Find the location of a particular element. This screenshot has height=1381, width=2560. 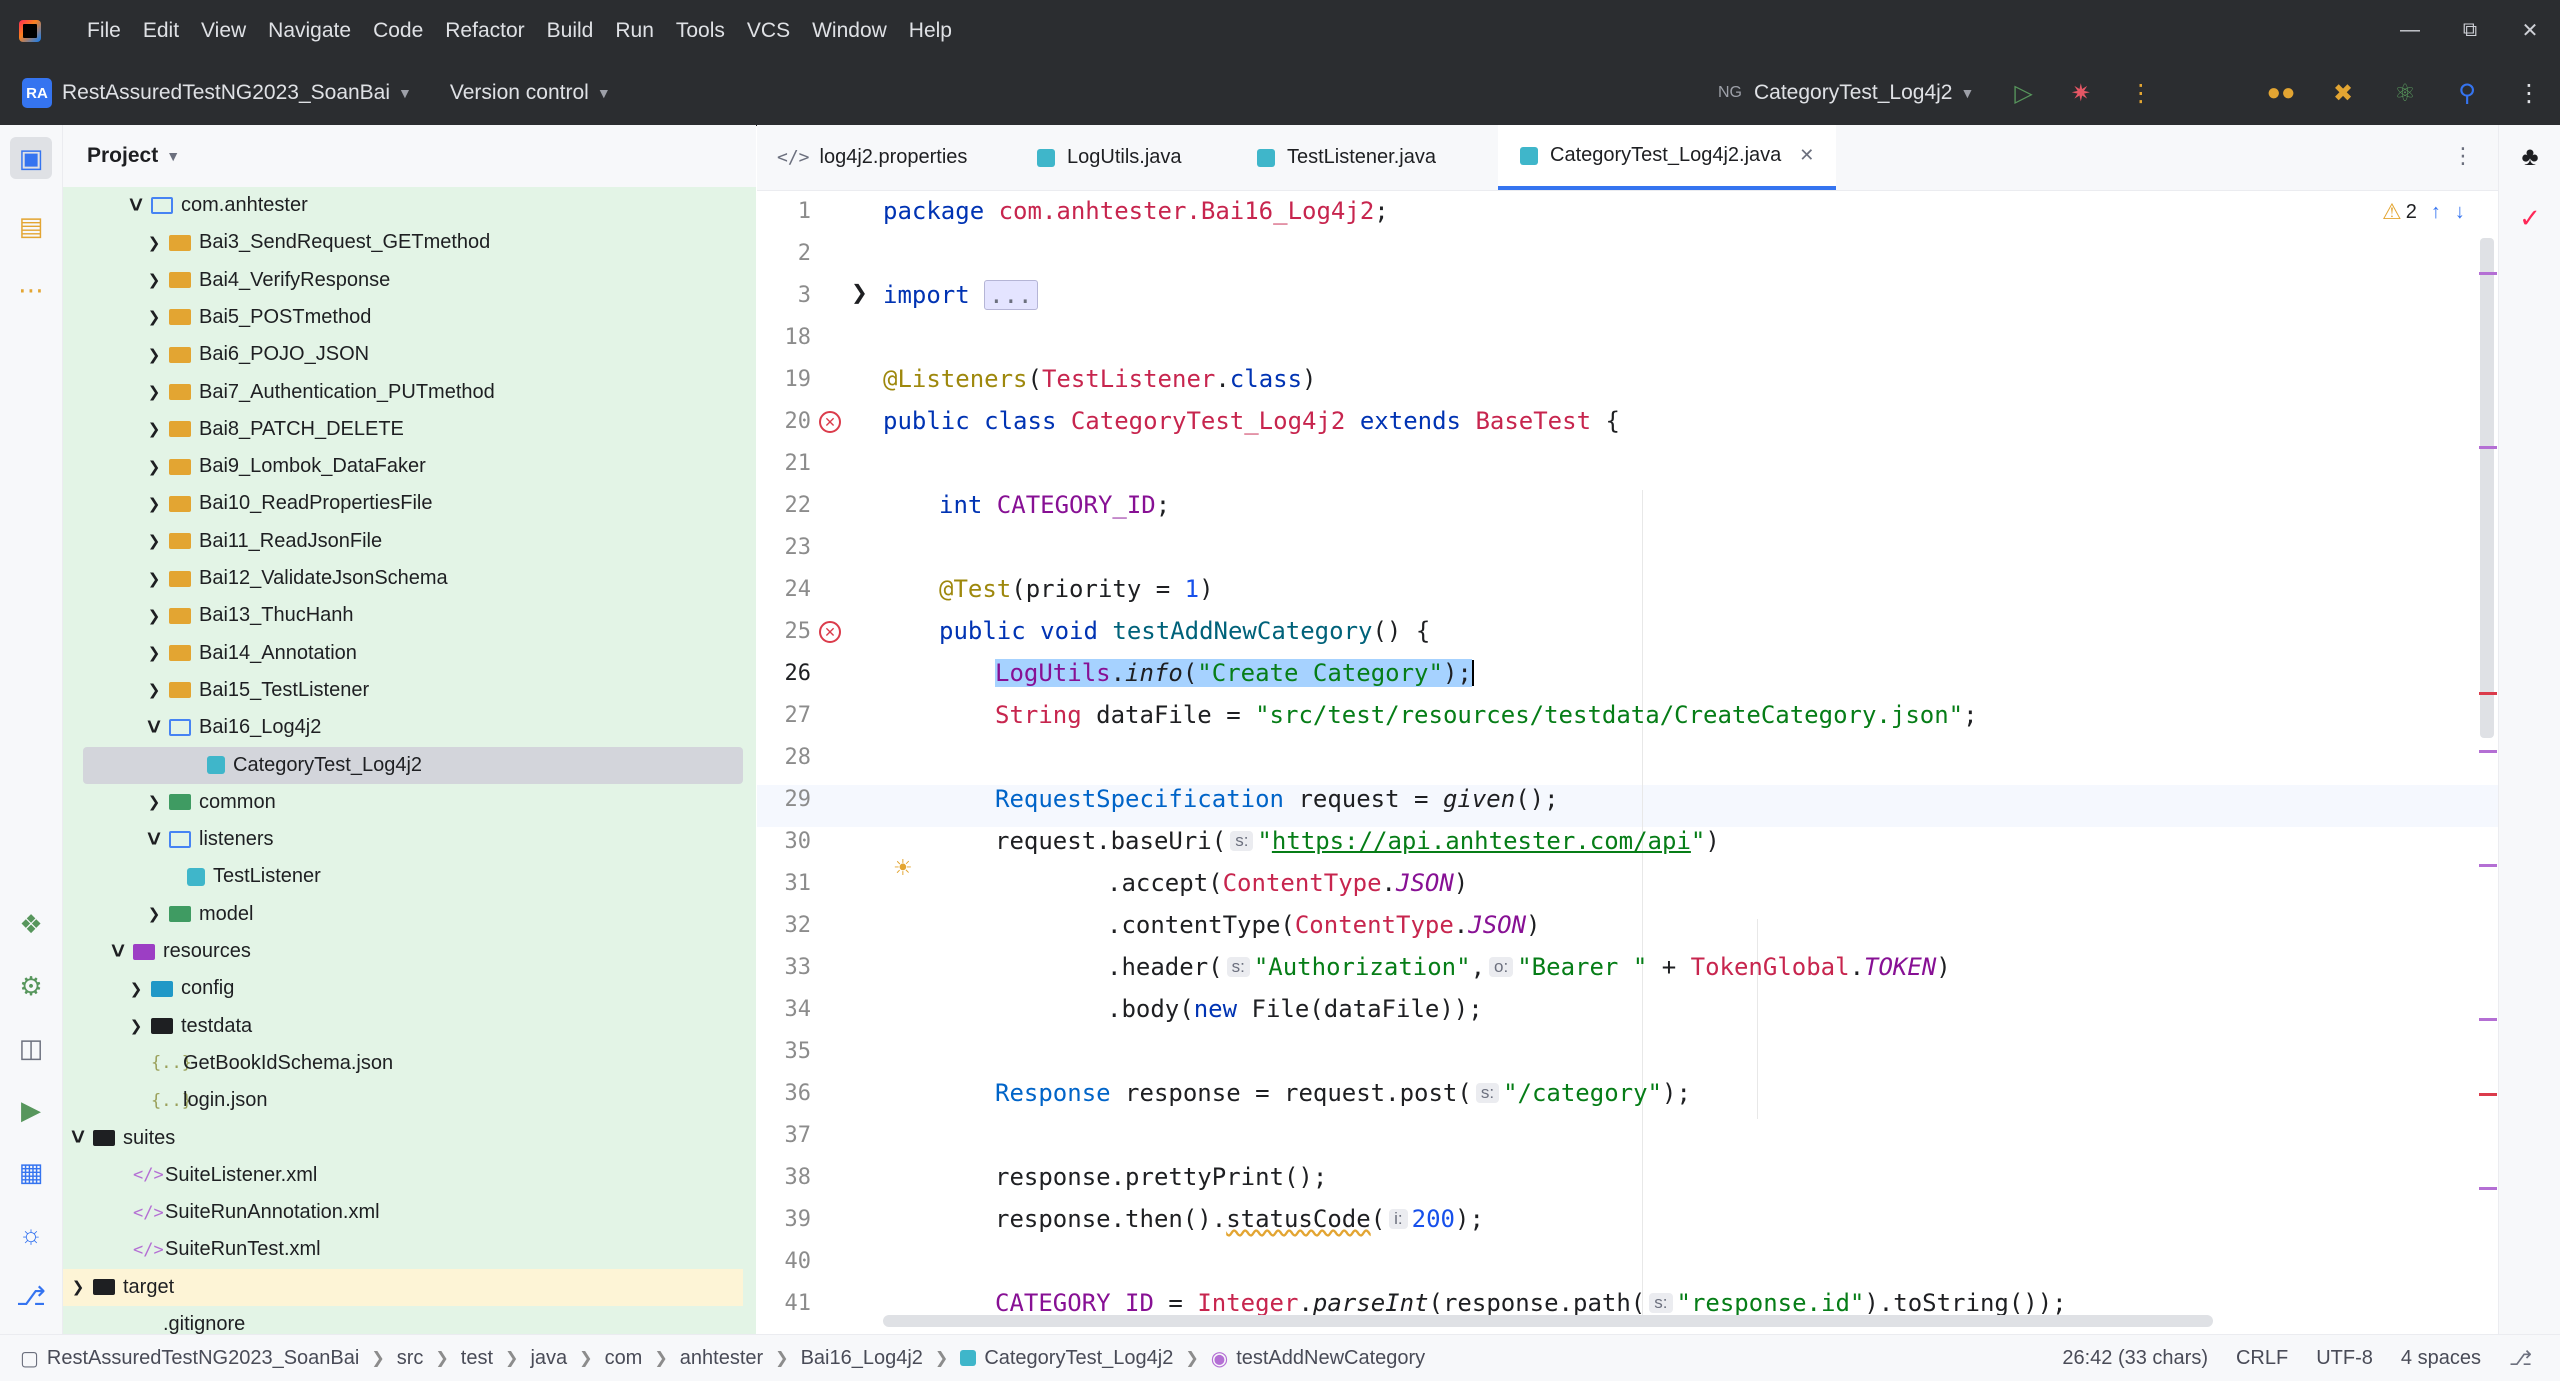

menu-run: Run is located at coordinates (634, 31).